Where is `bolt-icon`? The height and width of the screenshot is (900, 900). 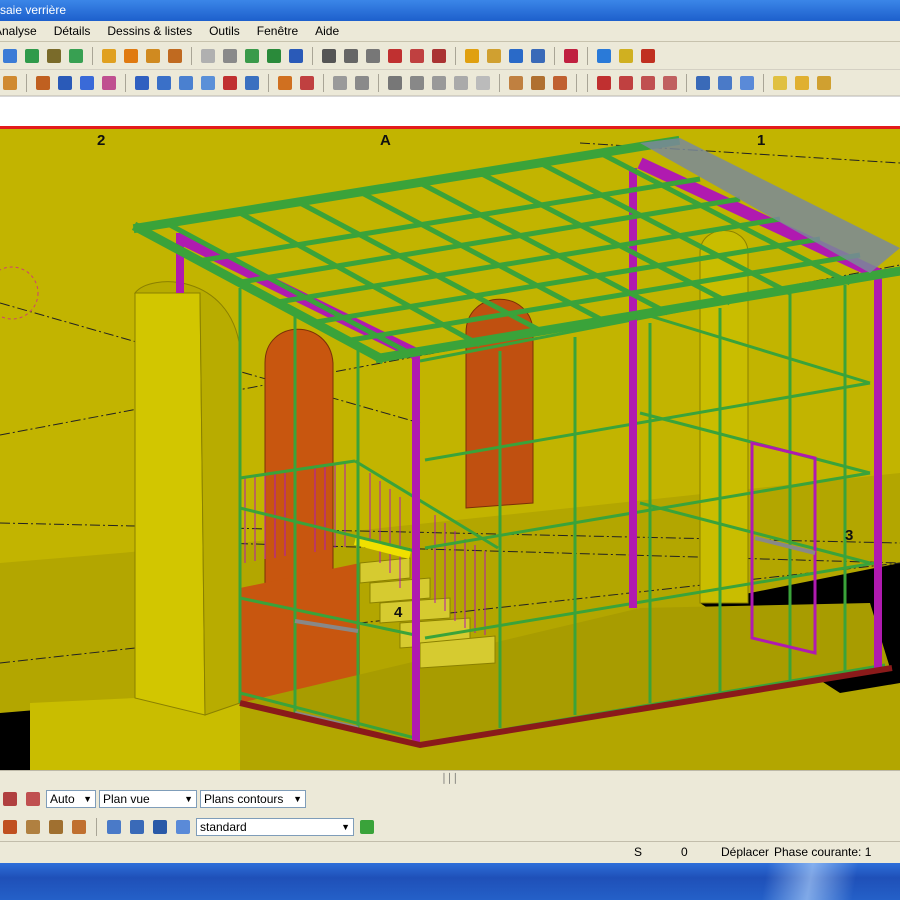
bolt-icon is located at coordinates (230, 56).